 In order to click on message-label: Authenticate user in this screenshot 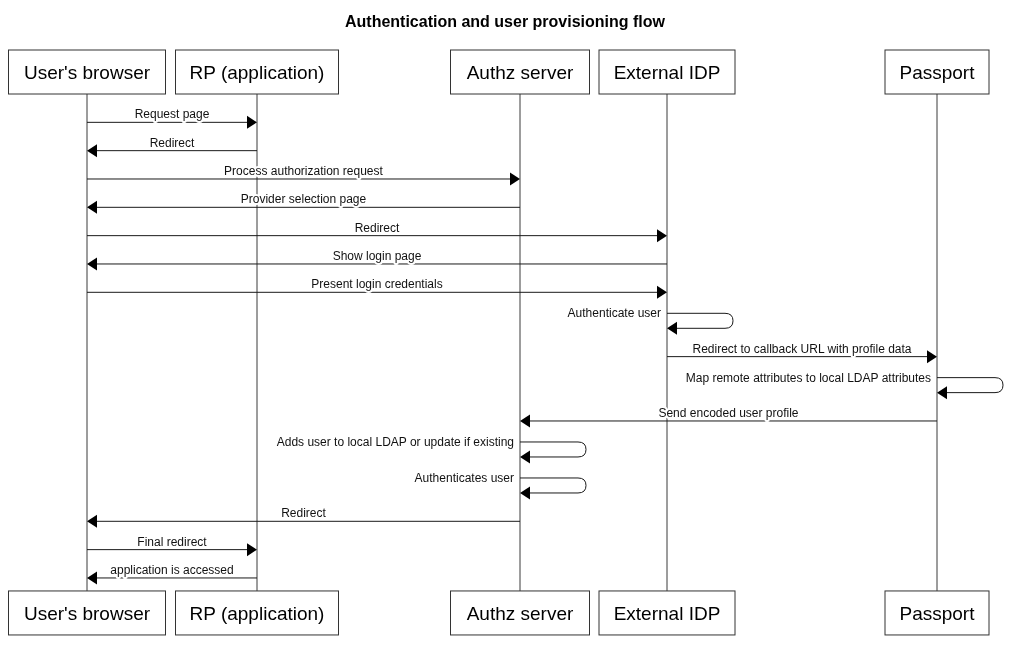, I will do `click(614, 313)`.